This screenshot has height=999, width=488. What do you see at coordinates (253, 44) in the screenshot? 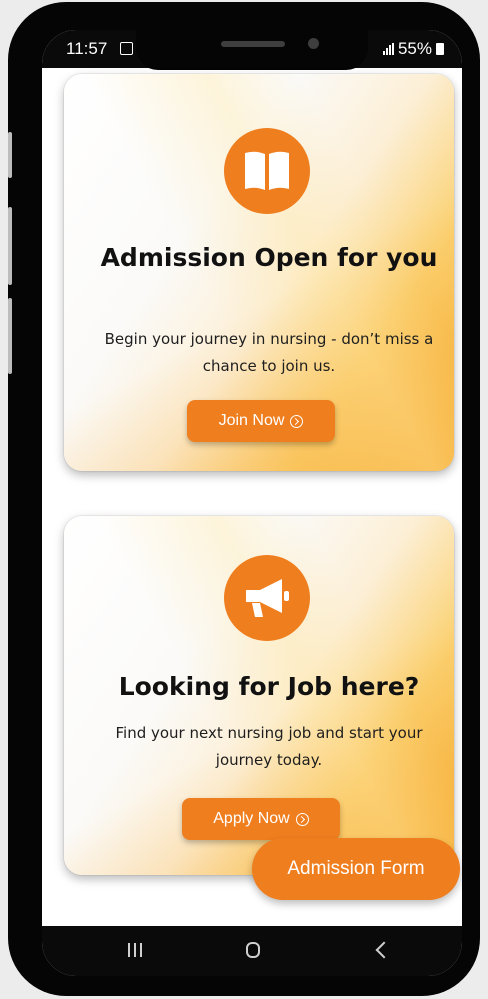
I see `speaker-grille` at bounding box center [253, 44].